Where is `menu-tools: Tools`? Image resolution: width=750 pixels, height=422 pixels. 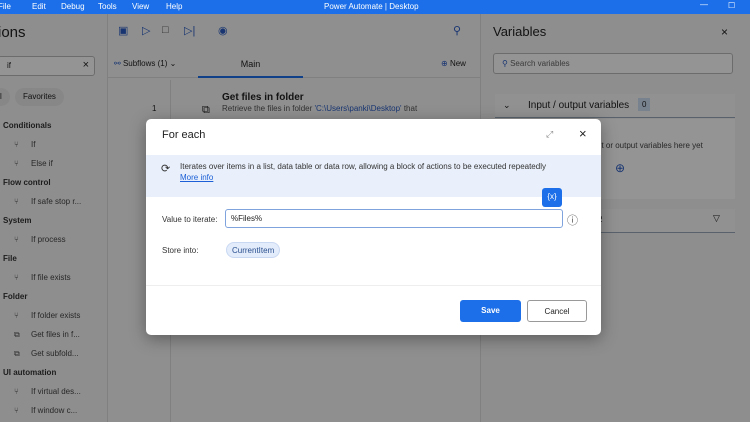 menu-tools: Tools is located at coordinates (107, 6).